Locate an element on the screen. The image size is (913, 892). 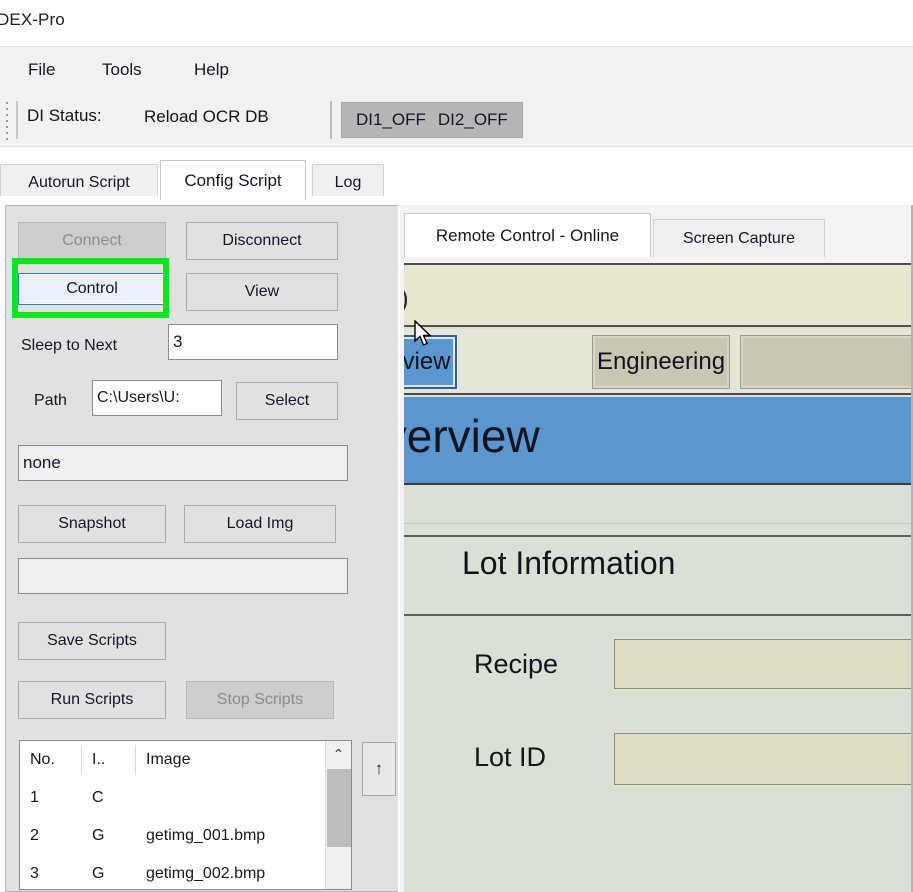
cell-no: 3 is located at coordinates (34, 873).